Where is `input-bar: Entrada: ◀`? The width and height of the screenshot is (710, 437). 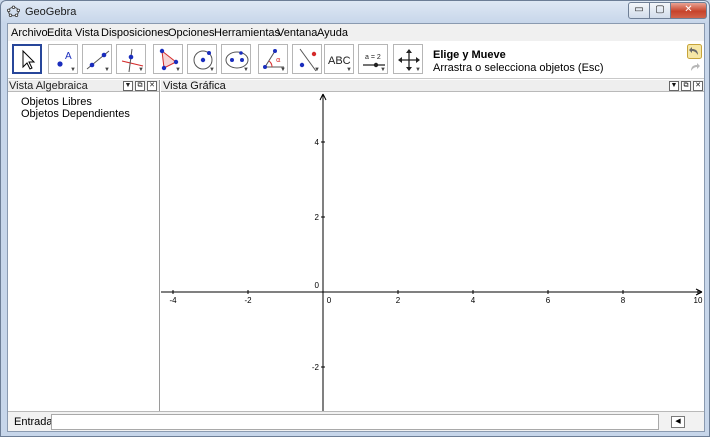 input-bar: Entrada: ◀ is located at coordinates (356, 421).